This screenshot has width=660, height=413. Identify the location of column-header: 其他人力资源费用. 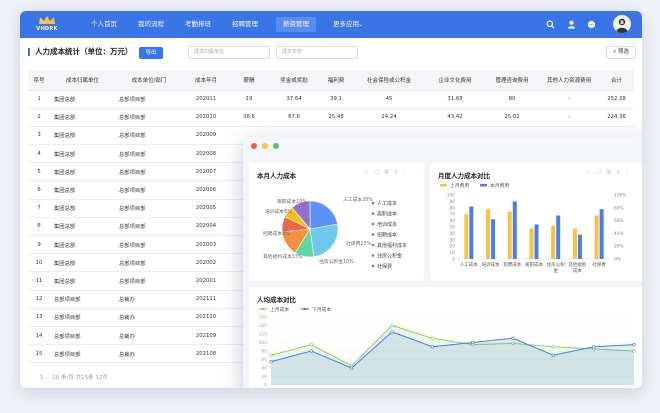
(569, 80).